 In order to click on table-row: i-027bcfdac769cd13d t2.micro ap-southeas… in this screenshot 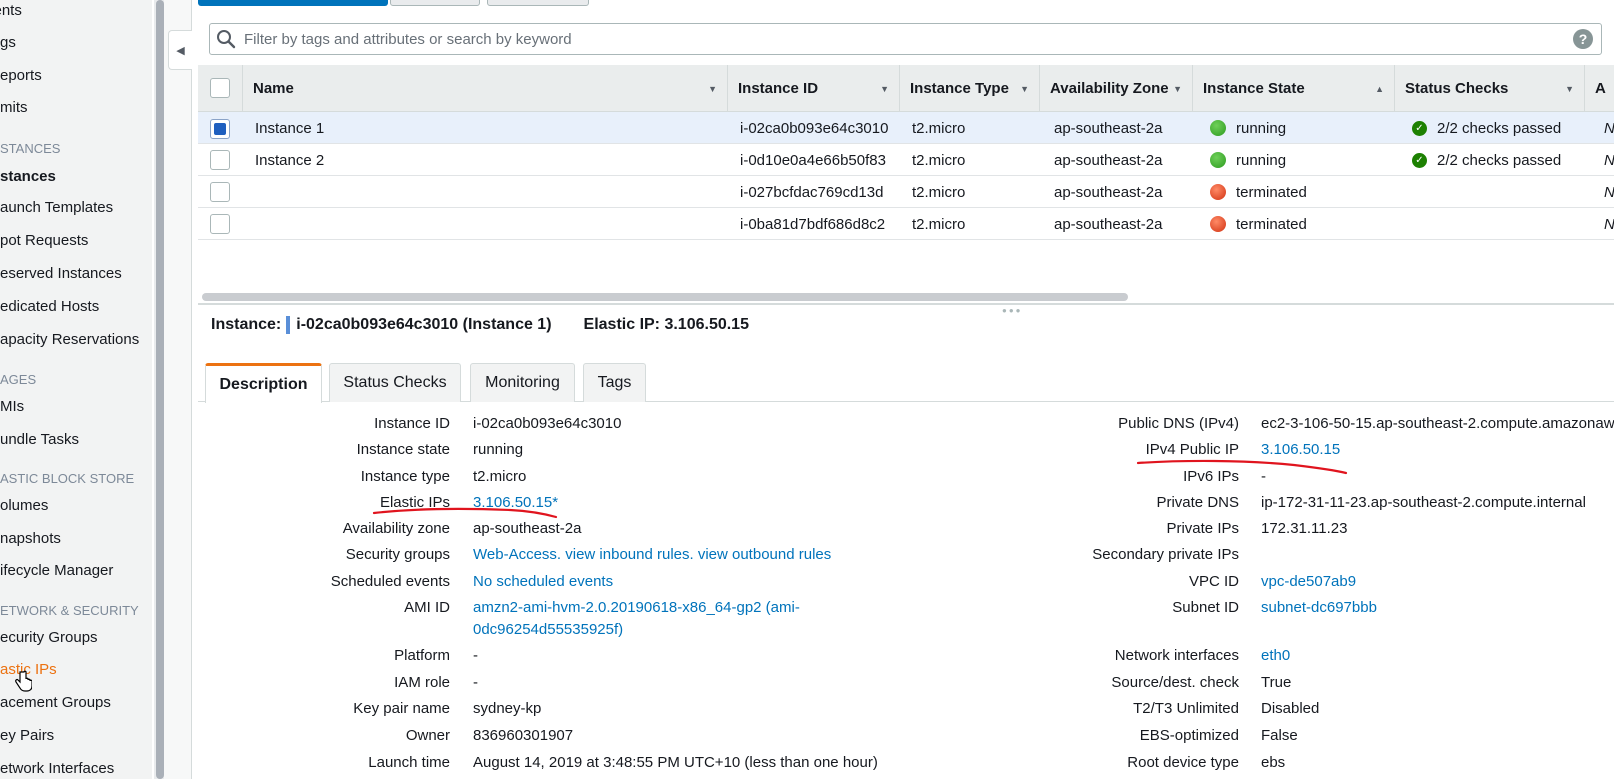, I will do `click(906, 192)`.